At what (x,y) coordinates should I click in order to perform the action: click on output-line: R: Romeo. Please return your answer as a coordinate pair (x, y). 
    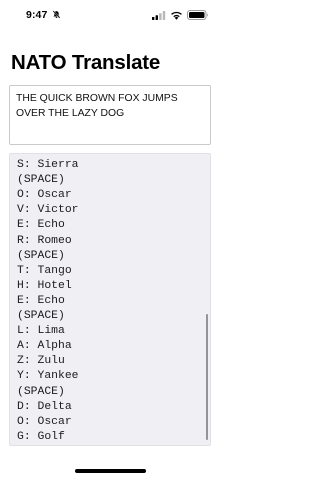
    Looking at the image, I should click on (44, 240).